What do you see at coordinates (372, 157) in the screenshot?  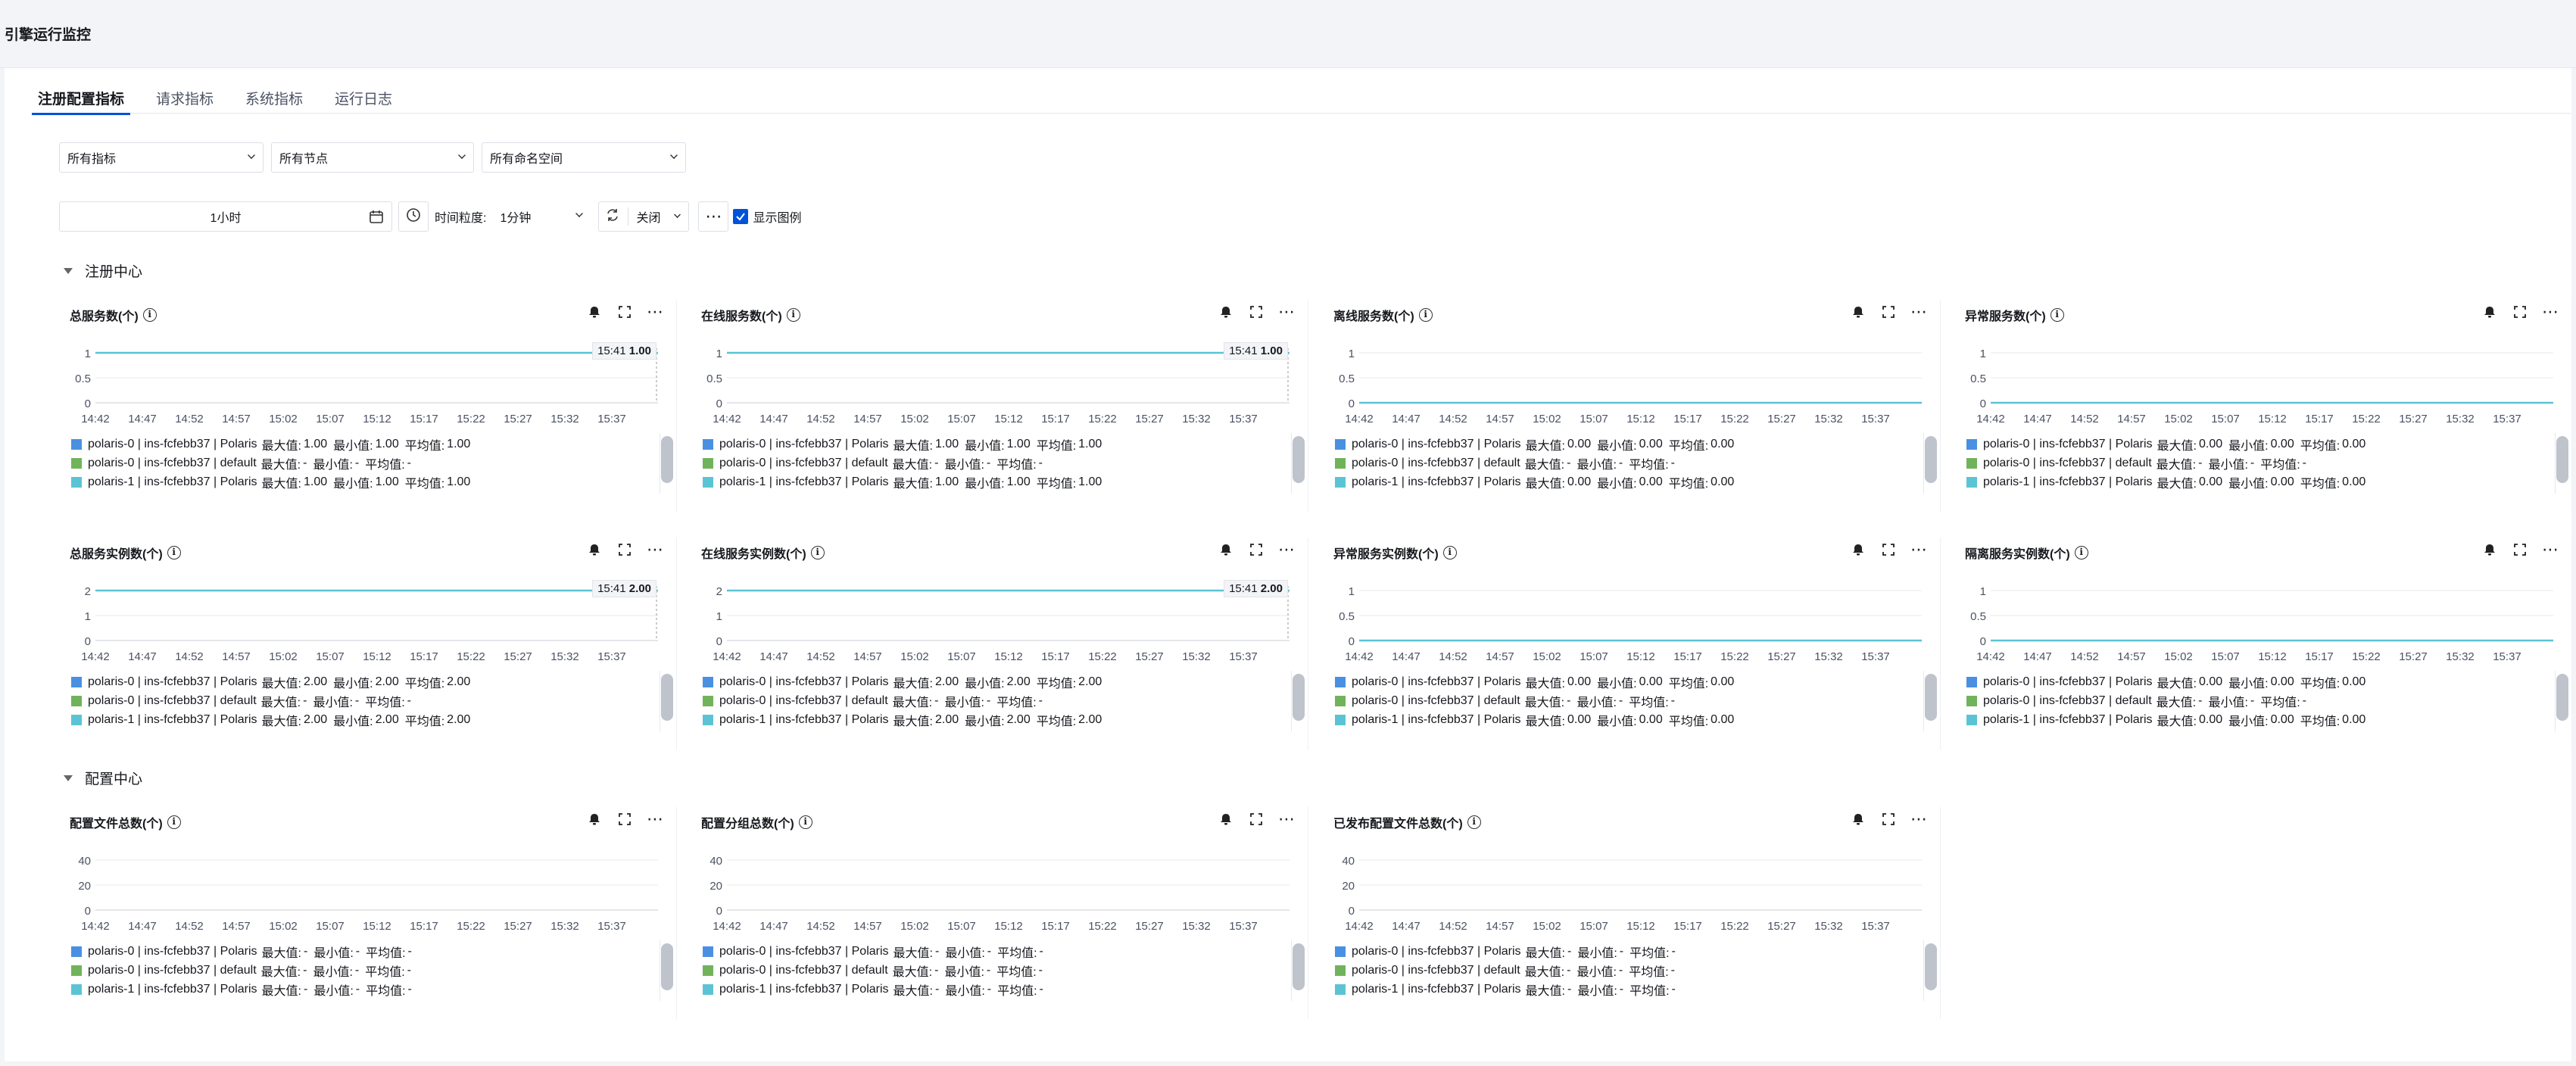 I see `node-select: 所有节点` at bounding box center [372, 157].